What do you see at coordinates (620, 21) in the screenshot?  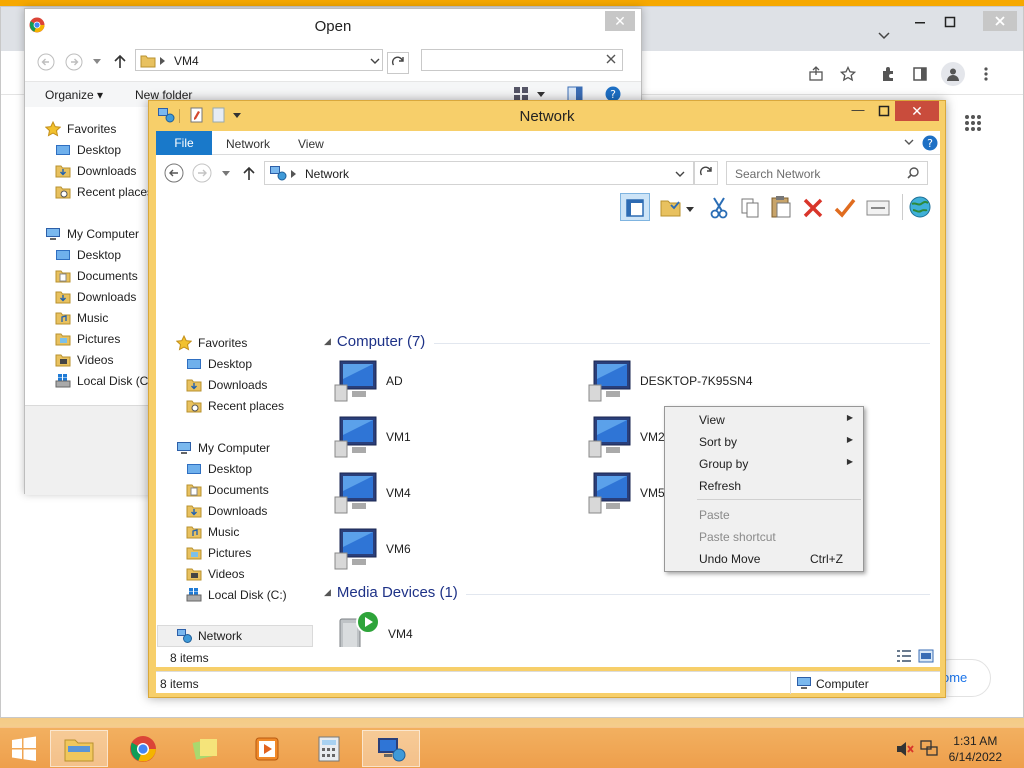 I see `open-dialog-close-button: ✕` at bounding box center [620, 21].